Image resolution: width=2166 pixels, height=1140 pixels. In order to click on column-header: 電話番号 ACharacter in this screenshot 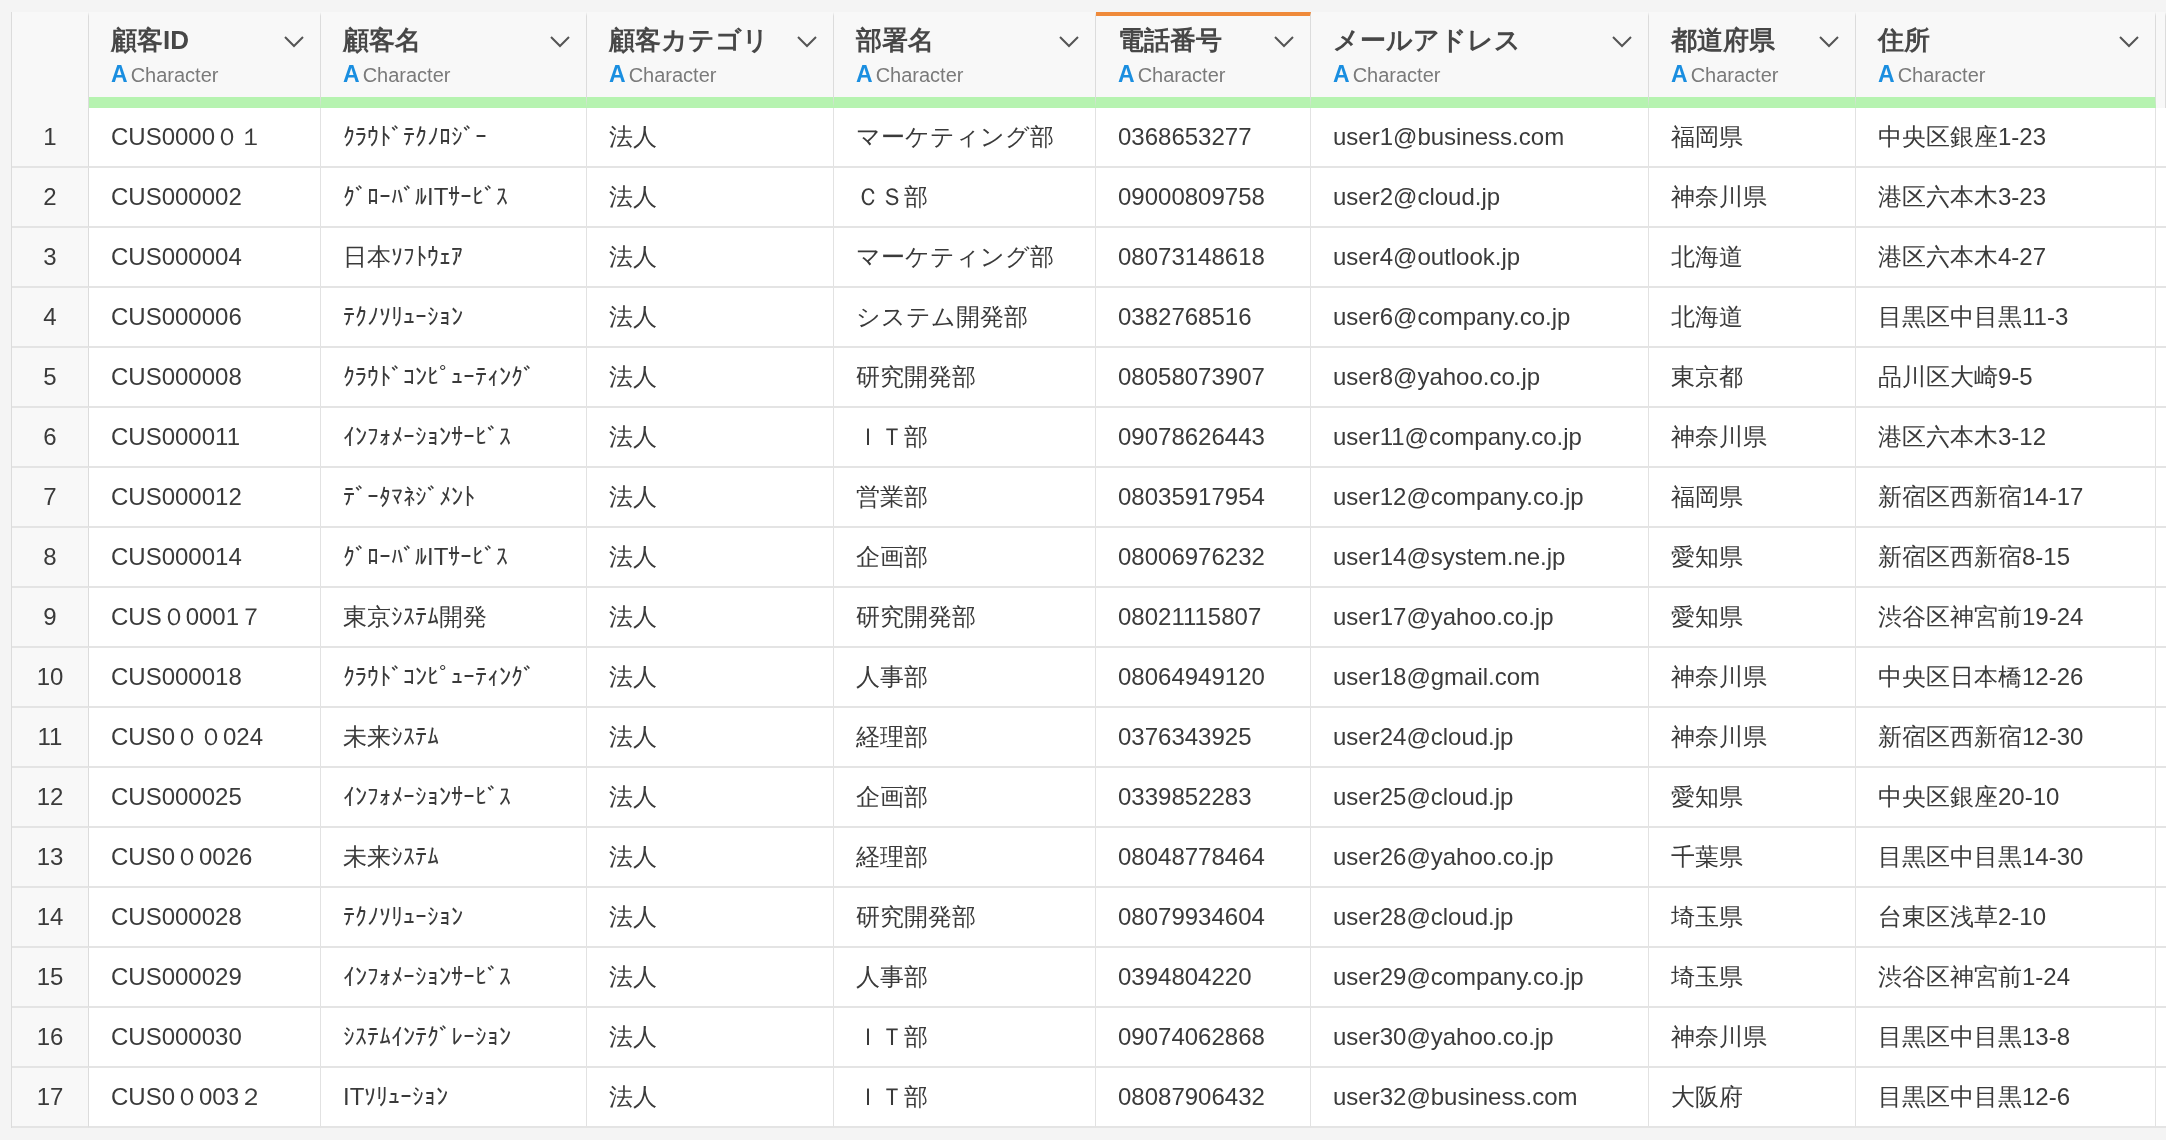, I will do `click(1203, 60)`.